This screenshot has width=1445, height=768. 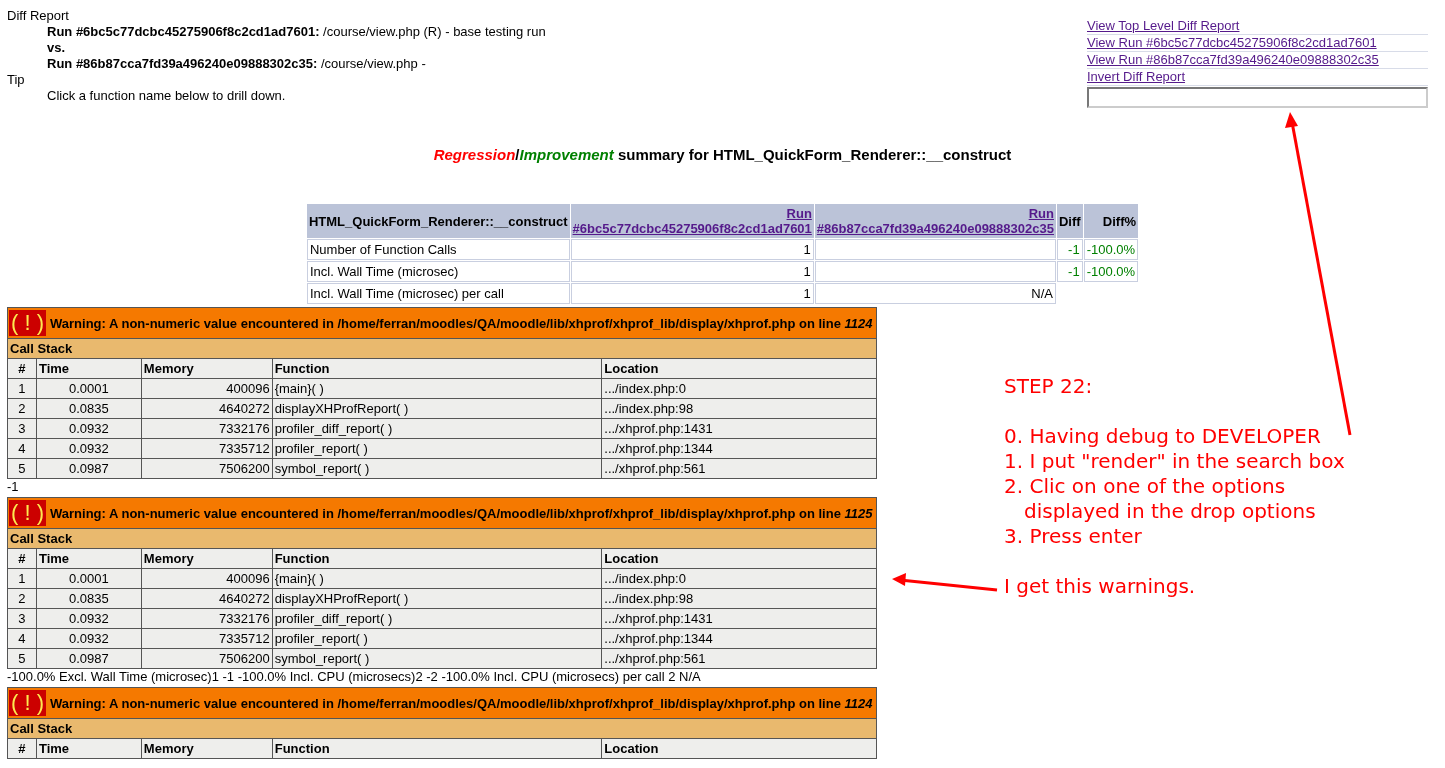 I want to click on report-title: Diff Report, so click(x=38, y=16).